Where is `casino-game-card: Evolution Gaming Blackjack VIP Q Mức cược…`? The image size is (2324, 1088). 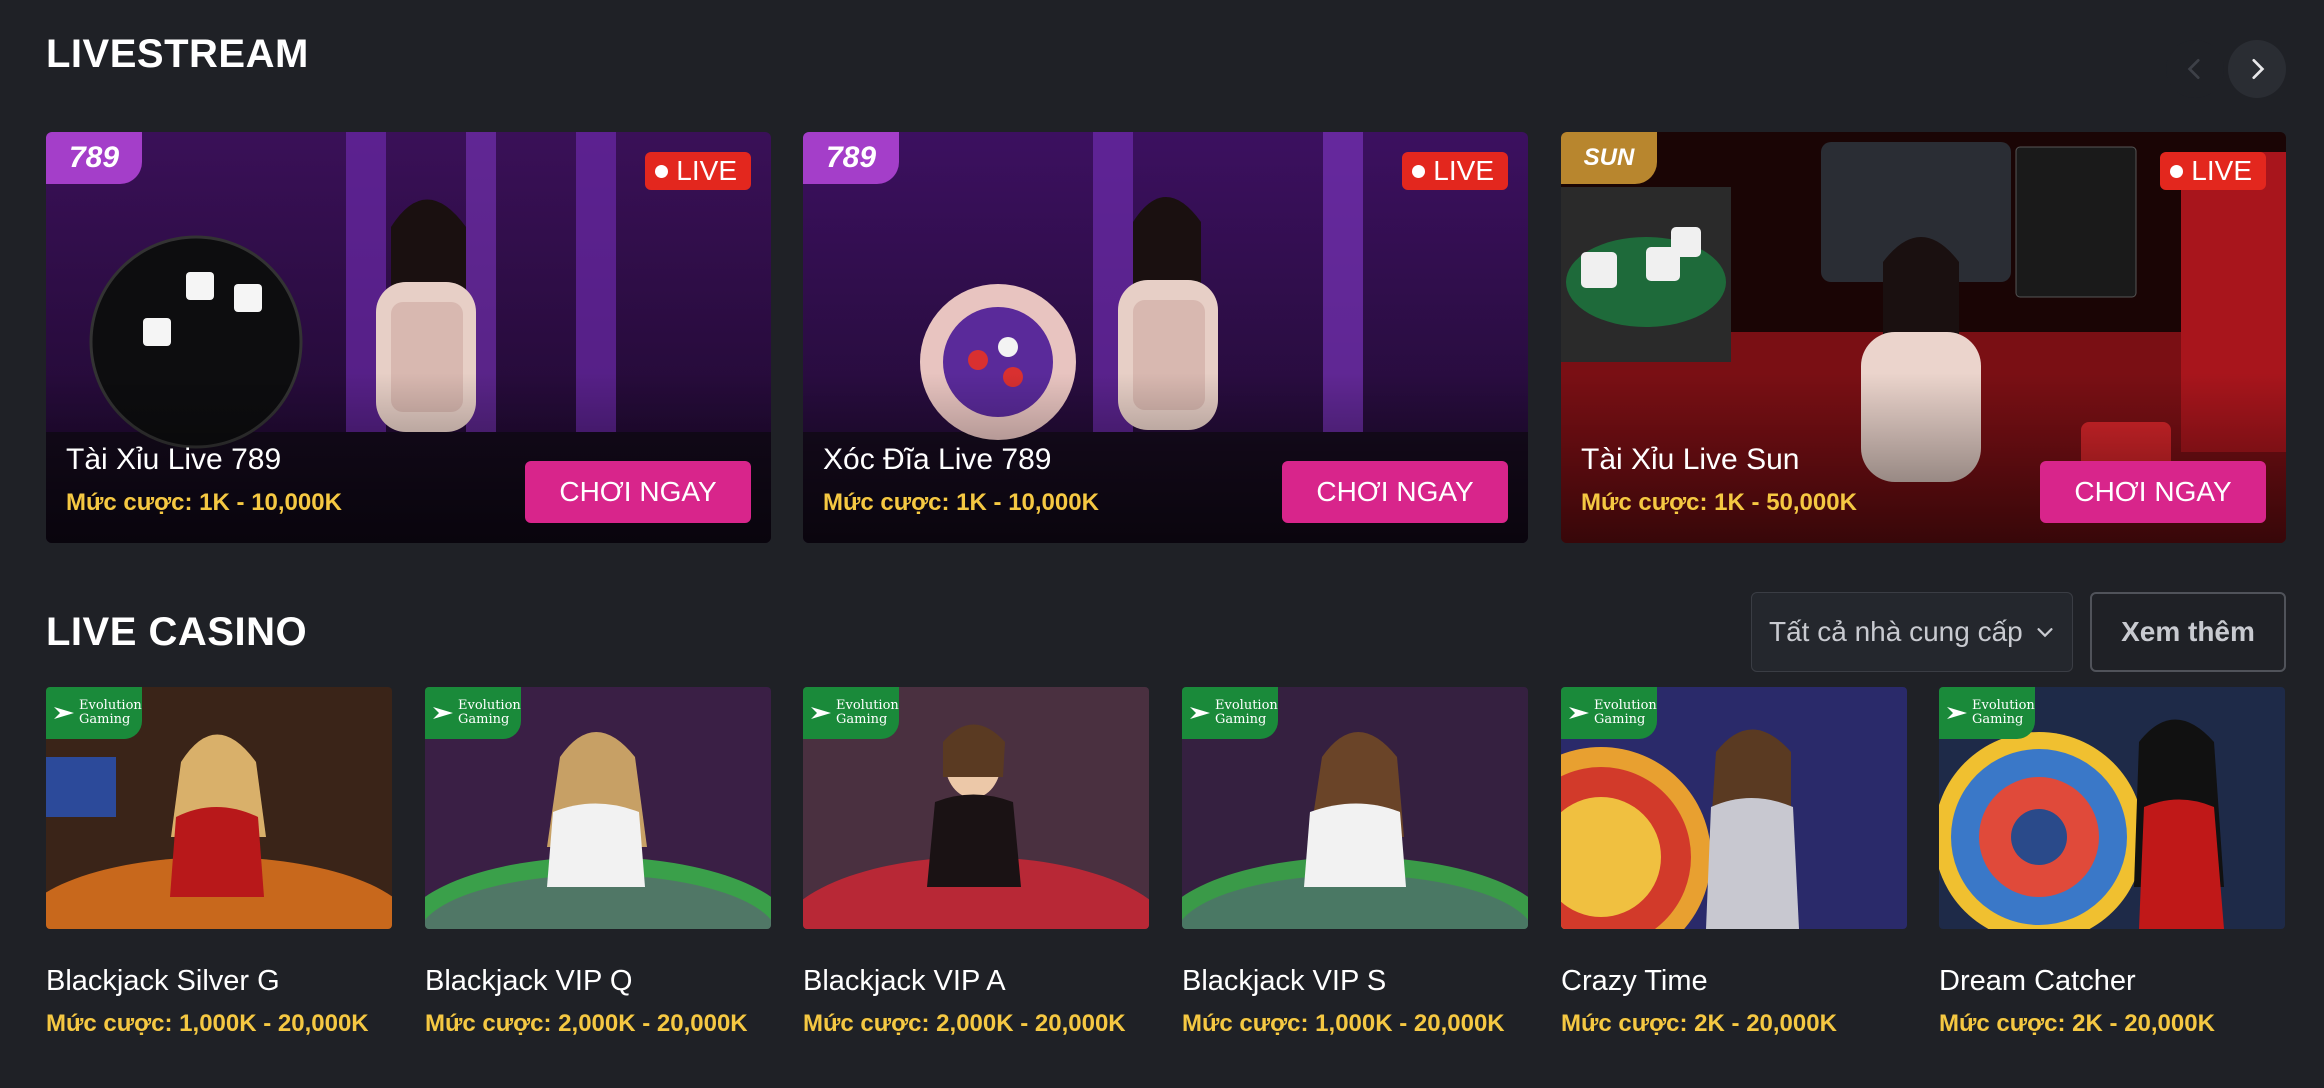
casino-game-card: Evolution Gaming Blackjack VIP Q Mức cược… is located at coordinates (598, 862).